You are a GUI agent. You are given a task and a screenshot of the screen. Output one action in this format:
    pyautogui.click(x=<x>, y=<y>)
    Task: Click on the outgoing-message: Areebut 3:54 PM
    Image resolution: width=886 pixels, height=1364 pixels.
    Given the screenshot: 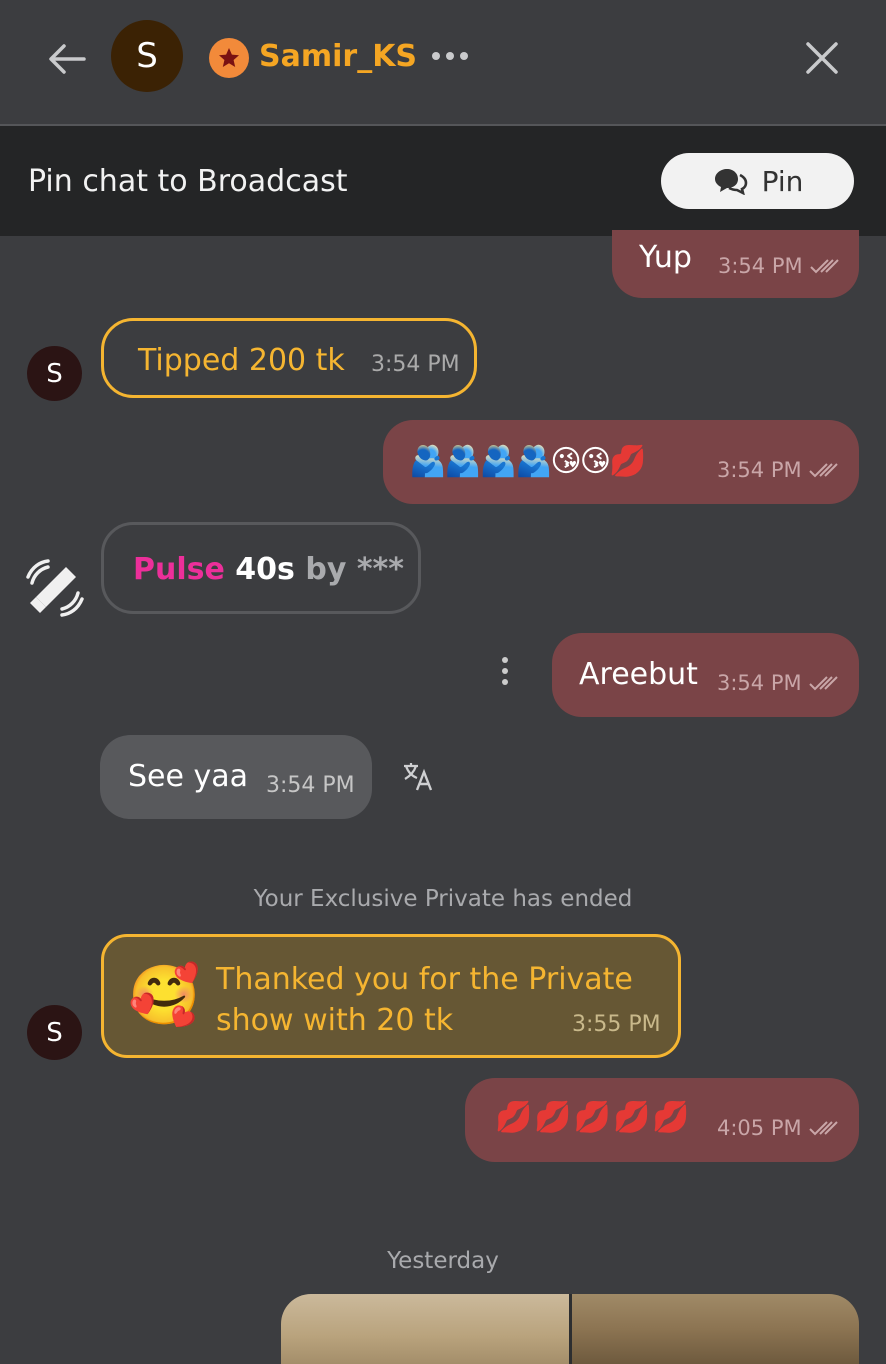 What is the action you would take?
    pyautogui.click(x=705, y=675)
    